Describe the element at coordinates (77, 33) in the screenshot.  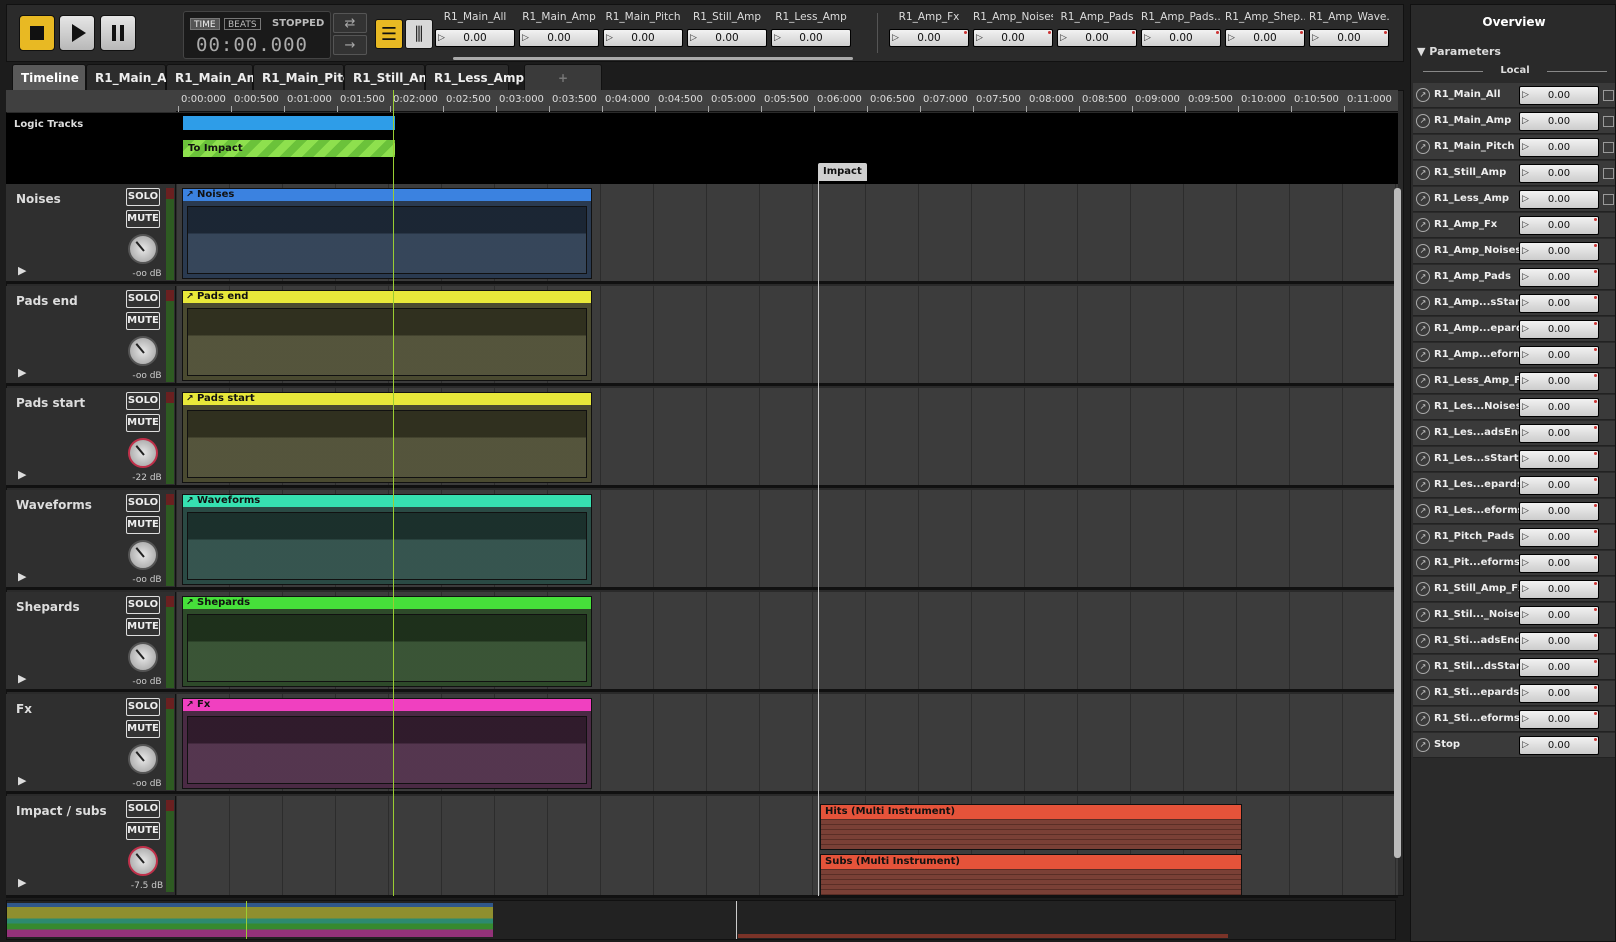
I see `play-button` at that location.